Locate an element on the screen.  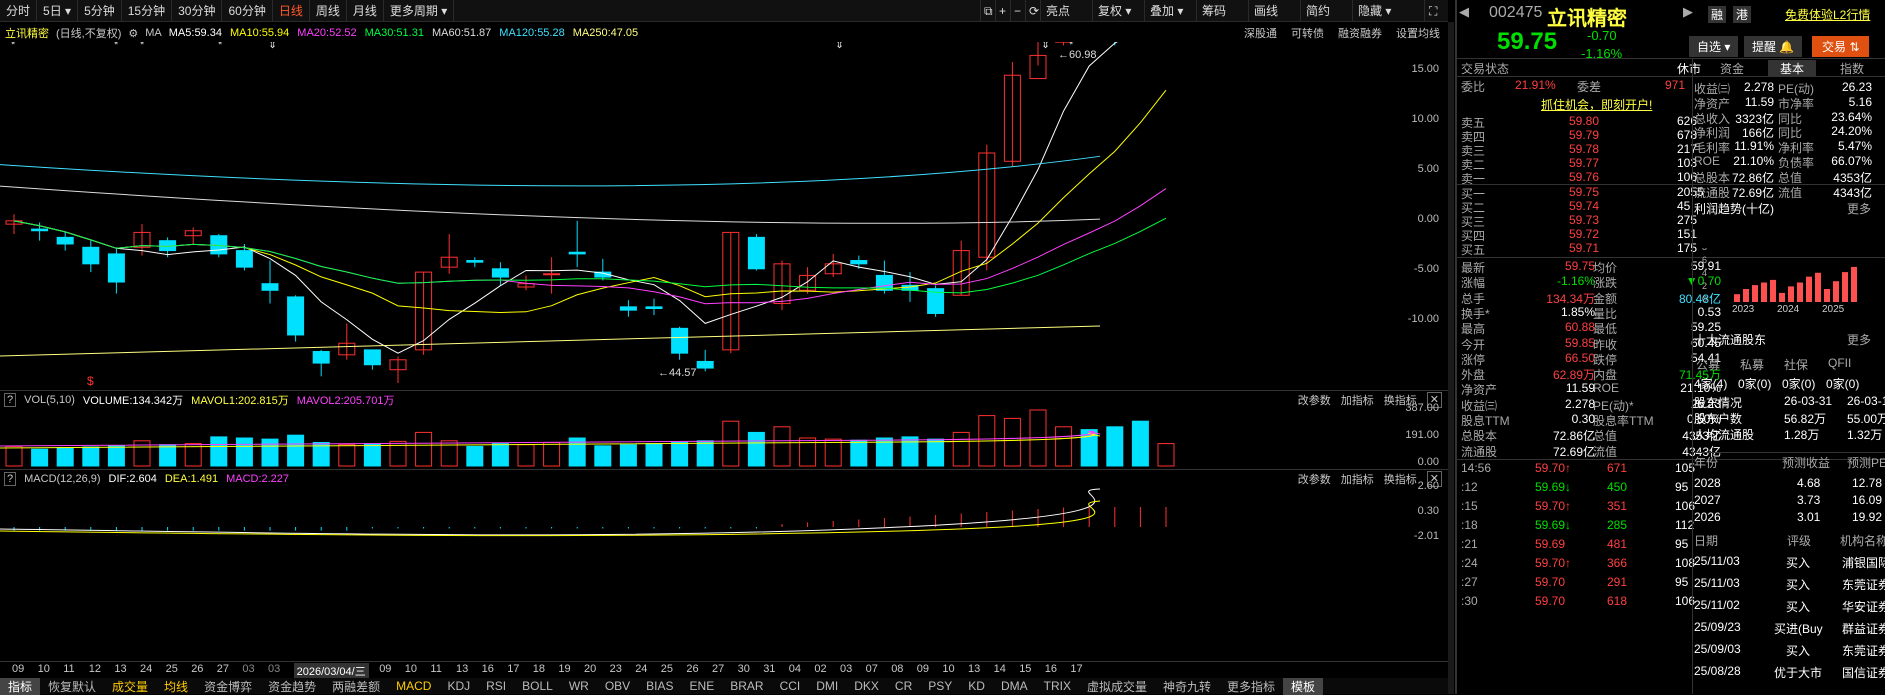
volume-chart is located at coordinates (700, 438).